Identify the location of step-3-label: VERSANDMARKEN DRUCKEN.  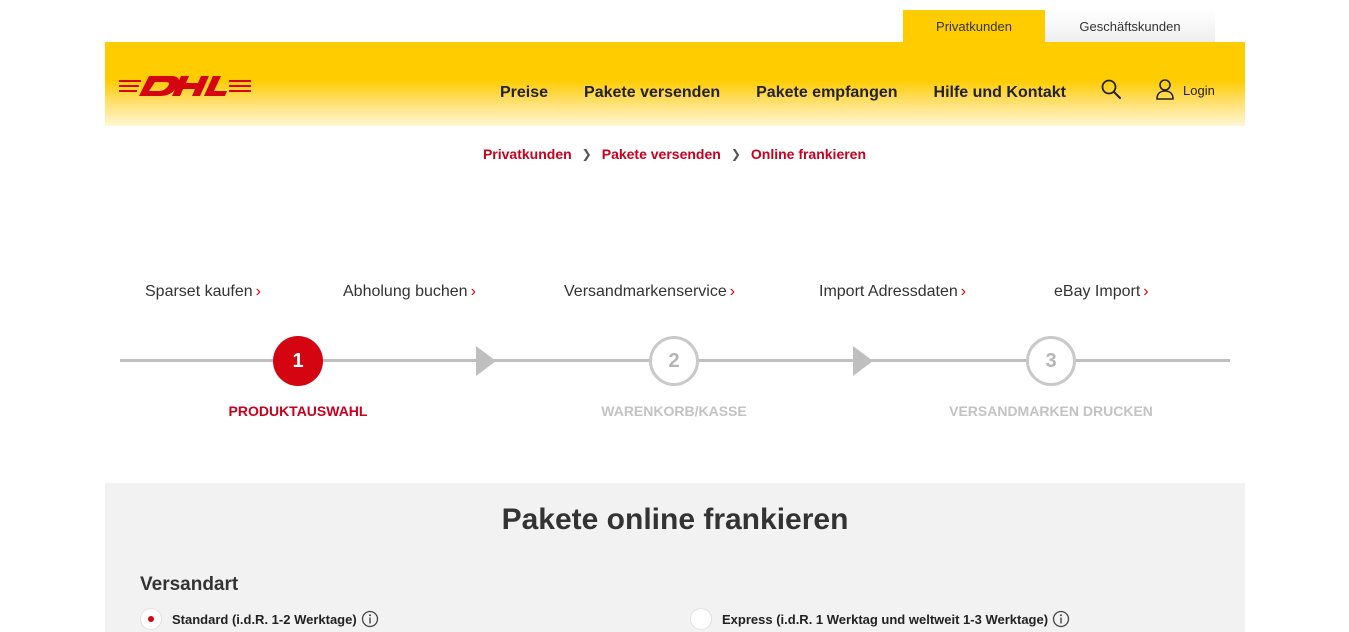
(1051, 411).